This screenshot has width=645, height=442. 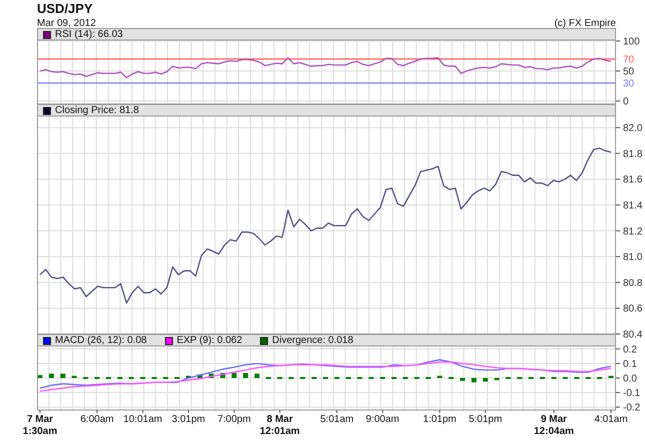 What do you see at coordinates (631, 408) in the screenshot?
I see `axis-label: -0.2` at bounding box center [631, 408].